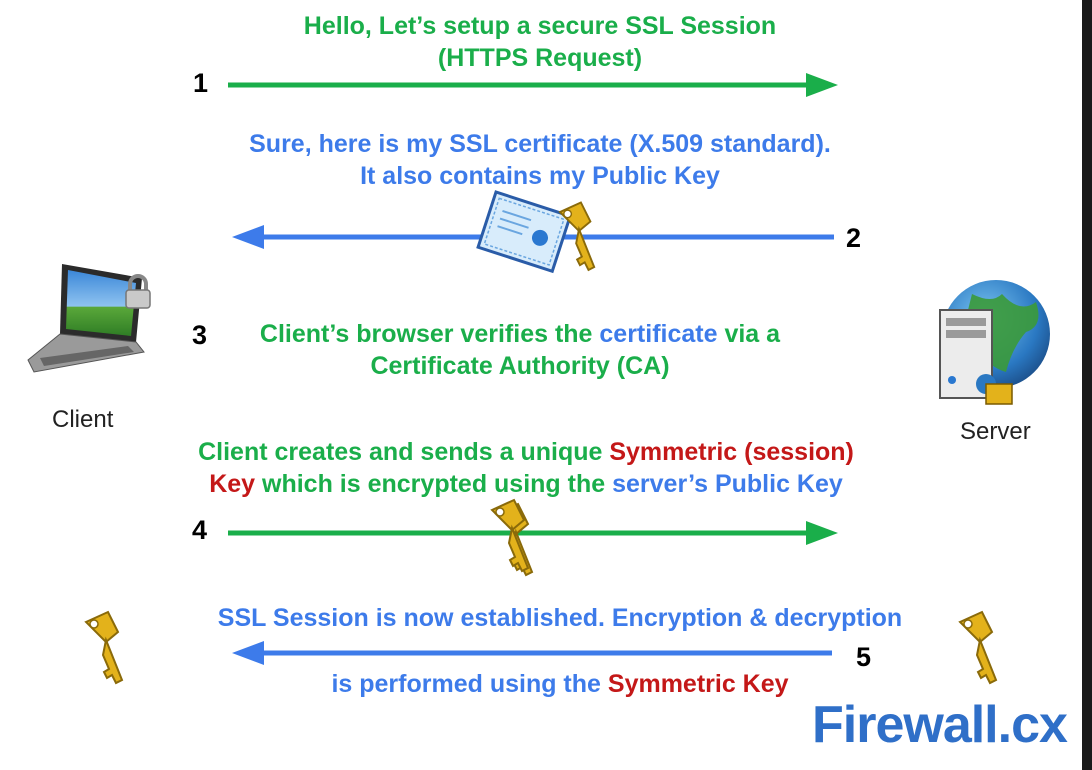  I want to click on text-segment: which is encrypted using the, so click(434, 484).